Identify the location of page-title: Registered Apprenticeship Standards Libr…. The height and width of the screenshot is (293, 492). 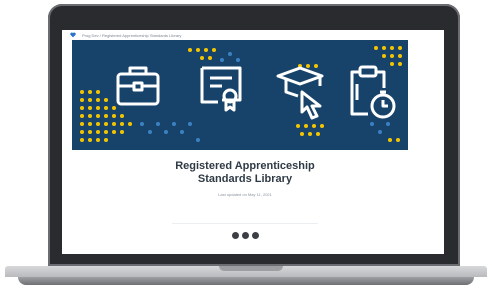
(245, 173).